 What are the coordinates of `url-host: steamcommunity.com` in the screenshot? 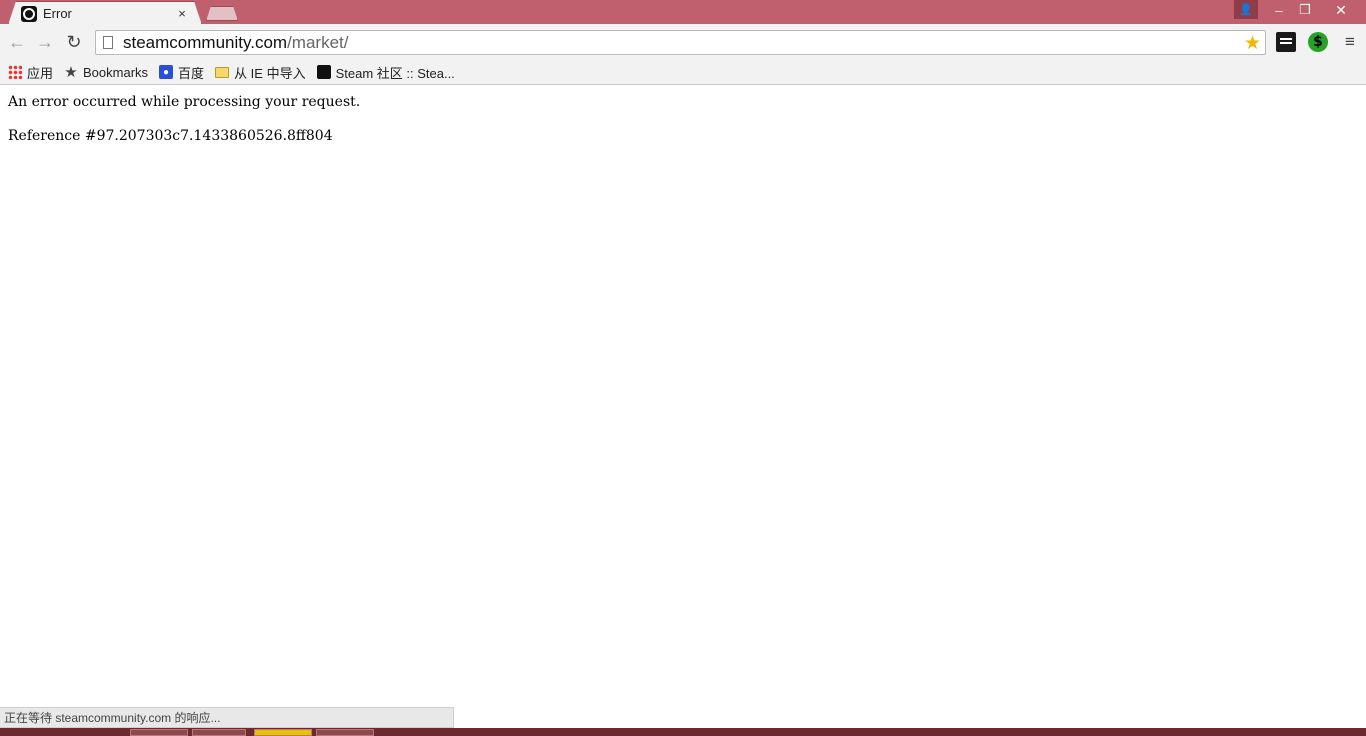 It's located at (205, 42).